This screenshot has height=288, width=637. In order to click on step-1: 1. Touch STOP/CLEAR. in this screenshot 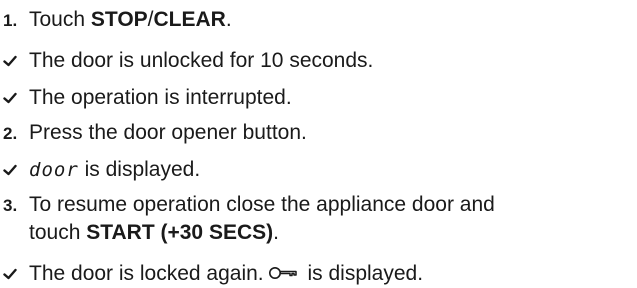, I will do `click(116, 20)`.